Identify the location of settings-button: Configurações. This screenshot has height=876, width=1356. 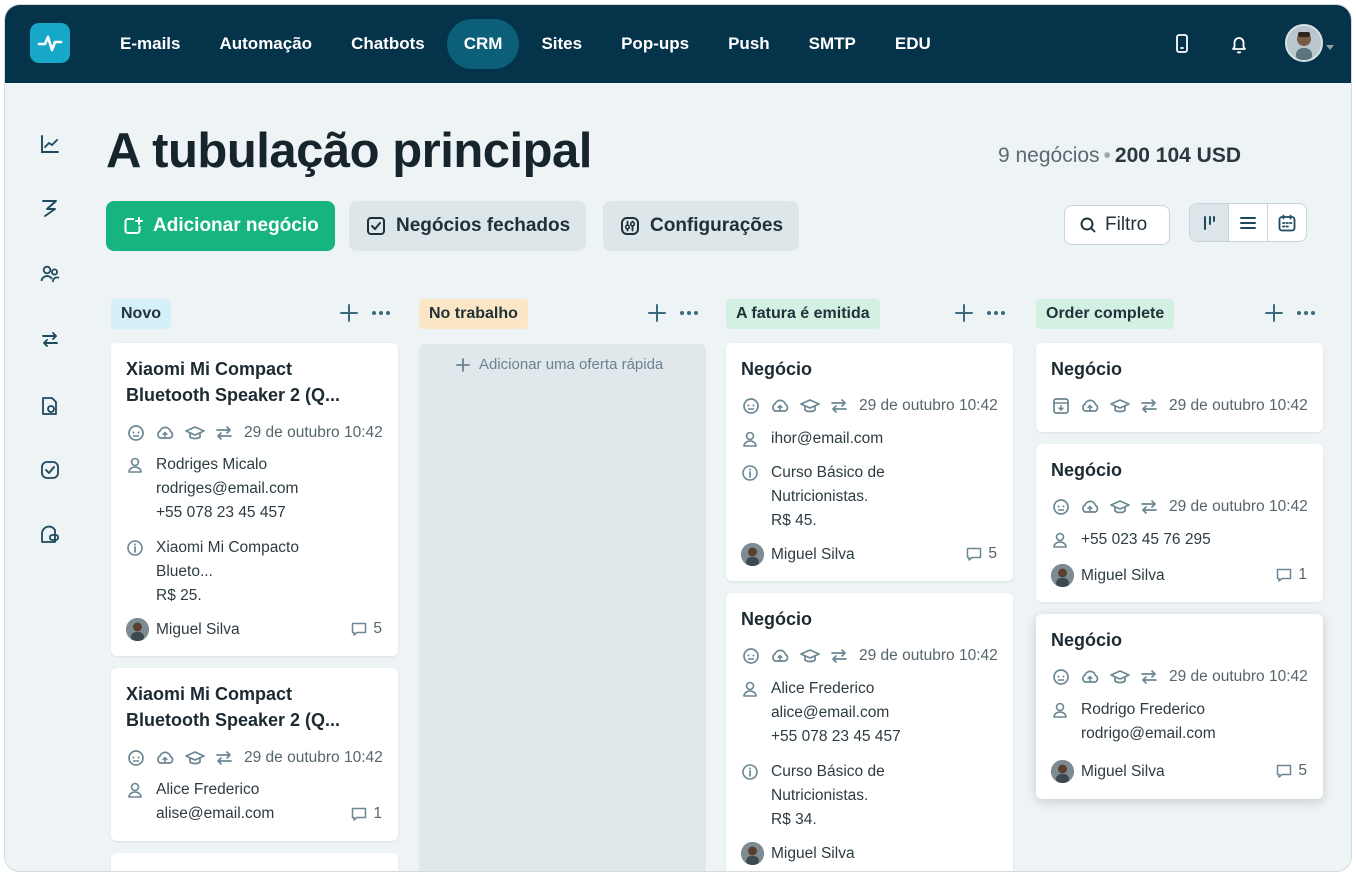
(701, 226).